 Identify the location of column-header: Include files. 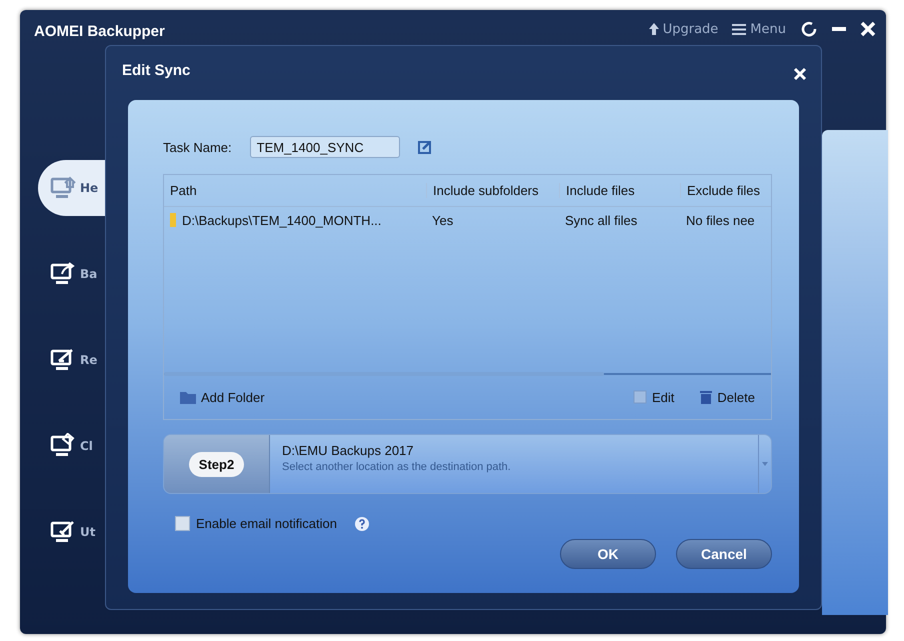
(619, 190).